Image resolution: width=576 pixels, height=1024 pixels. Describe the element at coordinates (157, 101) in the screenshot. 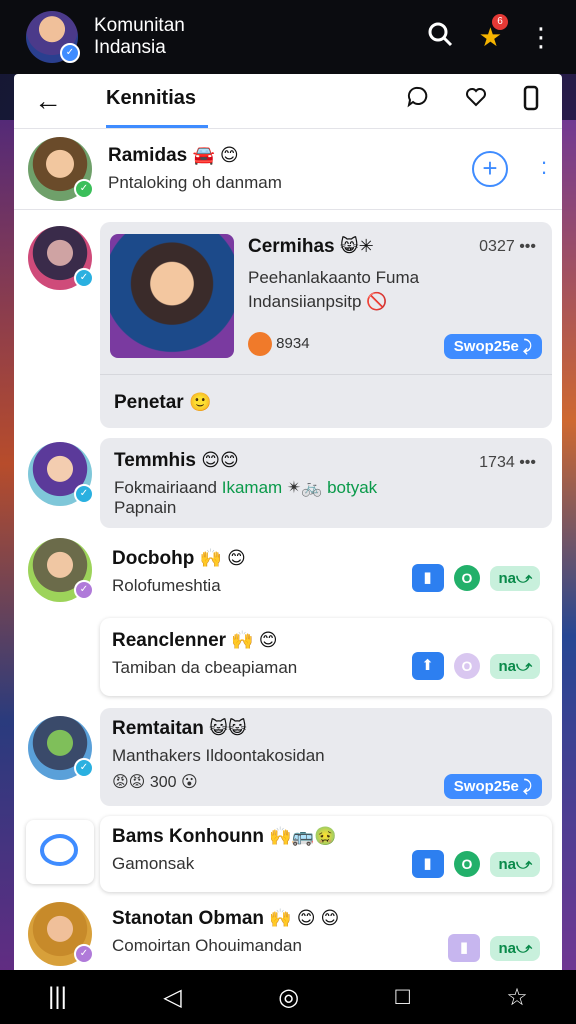

I see `tab-active: Kennitias` at that location.